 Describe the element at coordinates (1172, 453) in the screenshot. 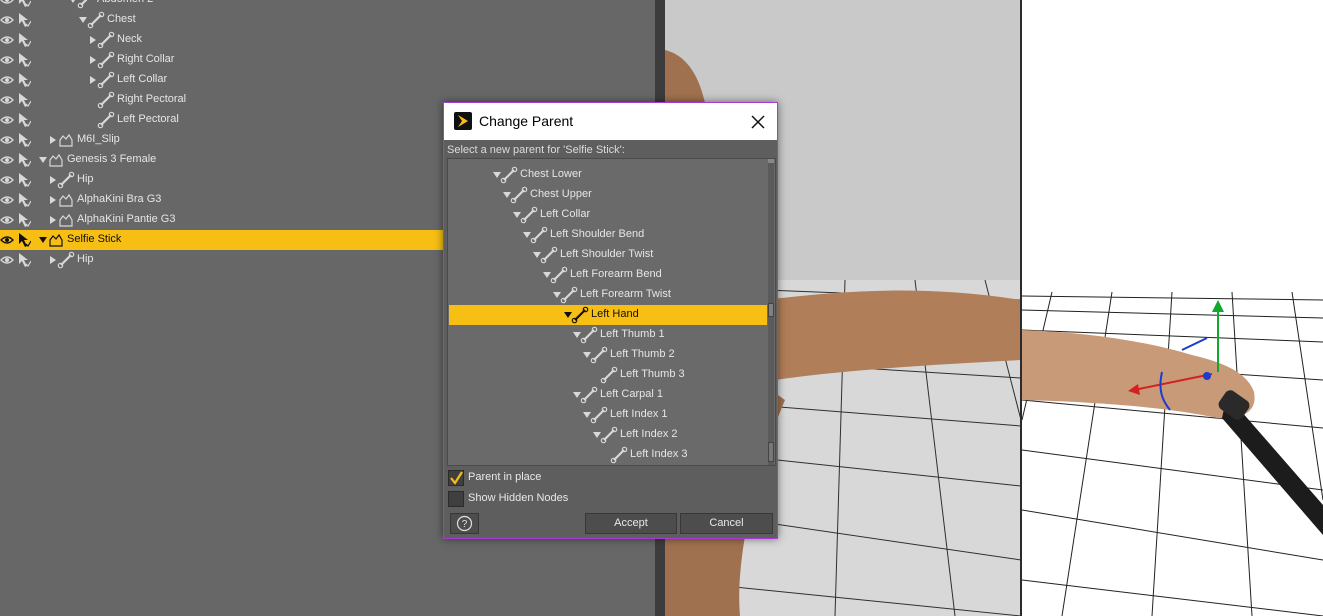

I see `viewport-right-scene` at that location.